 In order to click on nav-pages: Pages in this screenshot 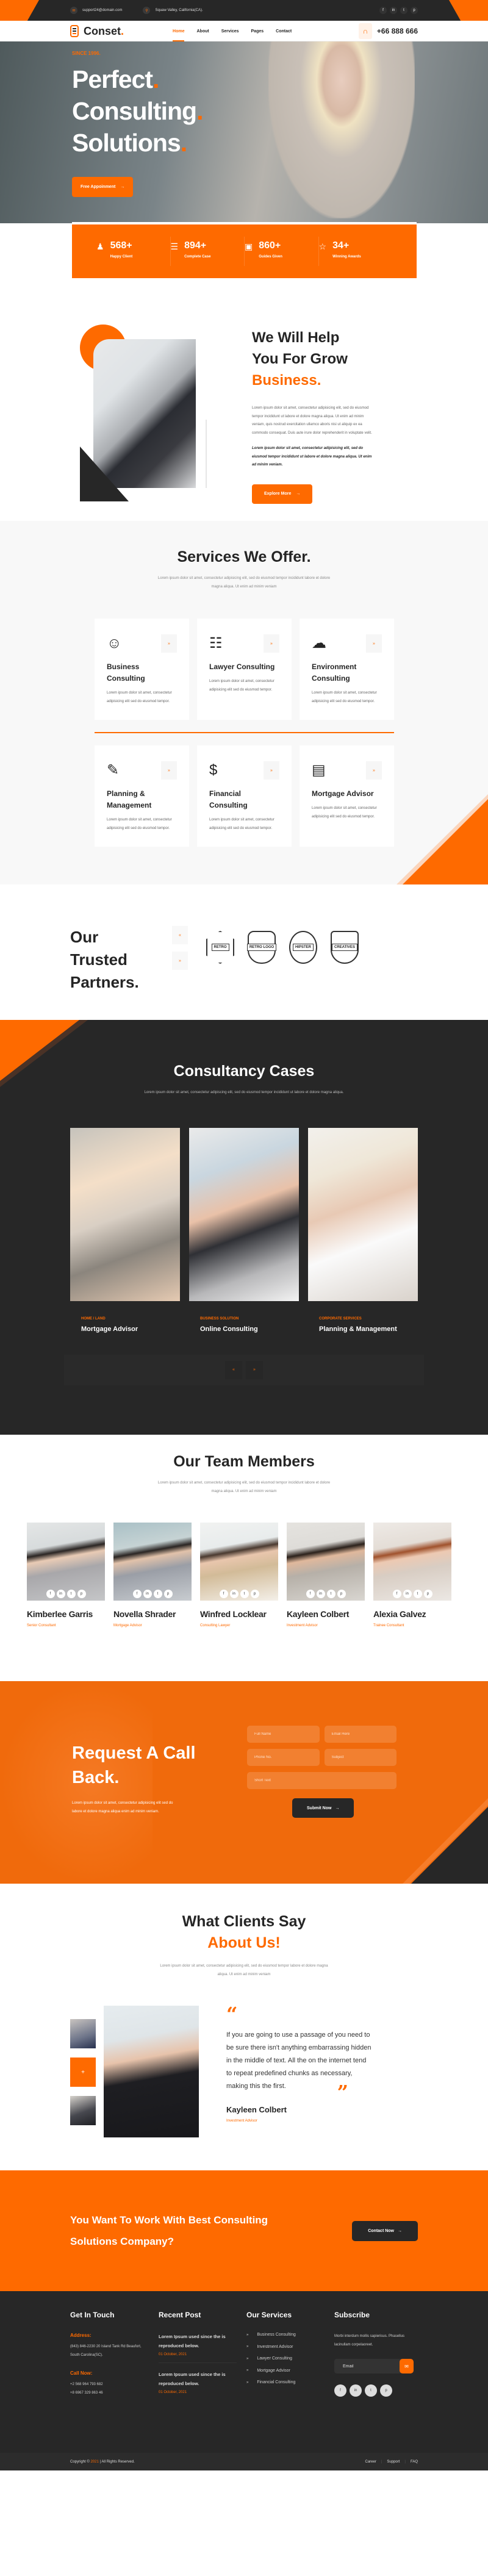, I will do `click(257, 32)`.